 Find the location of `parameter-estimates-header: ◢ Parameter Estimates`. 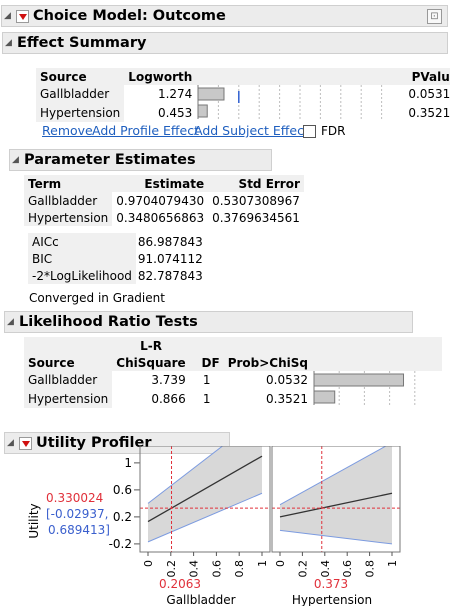

parameter-estimates-header: ◢ Parameter Estimates is located at coordinates (140, 160).